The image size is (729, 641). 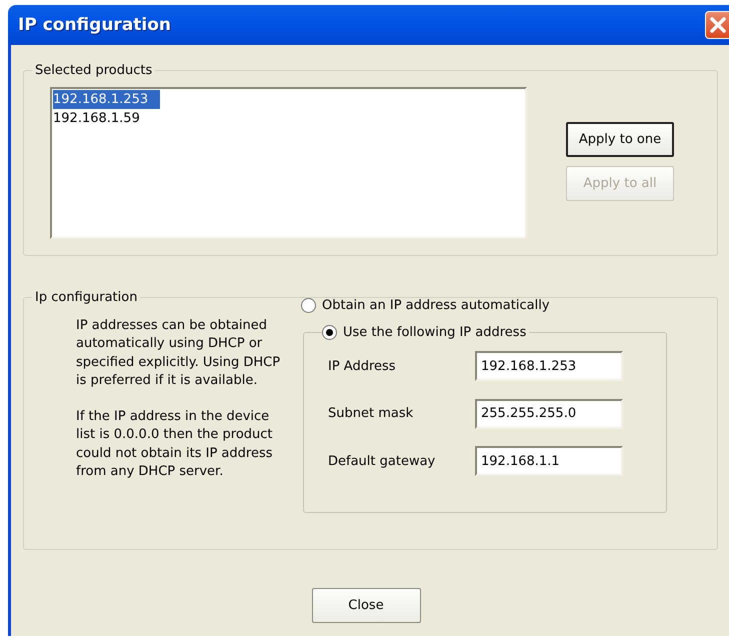 What do you see at coordinates (549, 413) in the screenshot?
I see `input-field: 255.255.255.0` at bounding box center [549, 413].